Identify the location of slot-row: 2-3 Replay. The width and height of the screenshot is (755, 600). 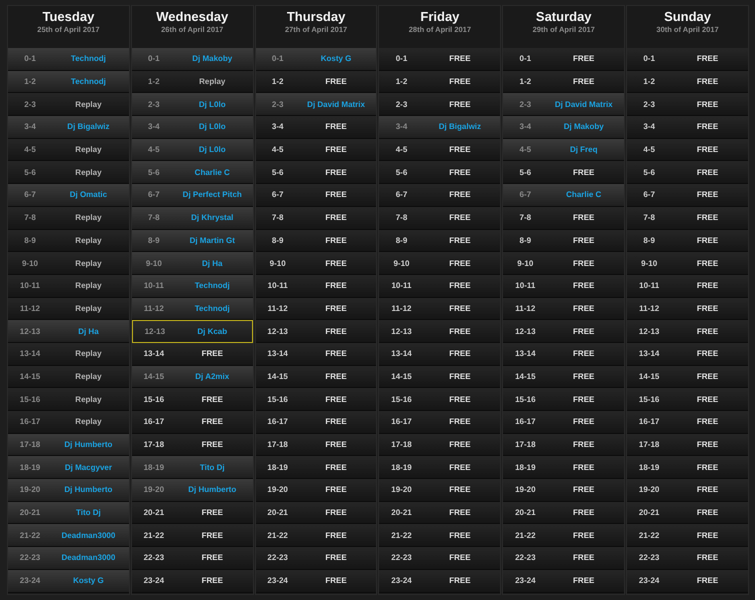
(68, 104).